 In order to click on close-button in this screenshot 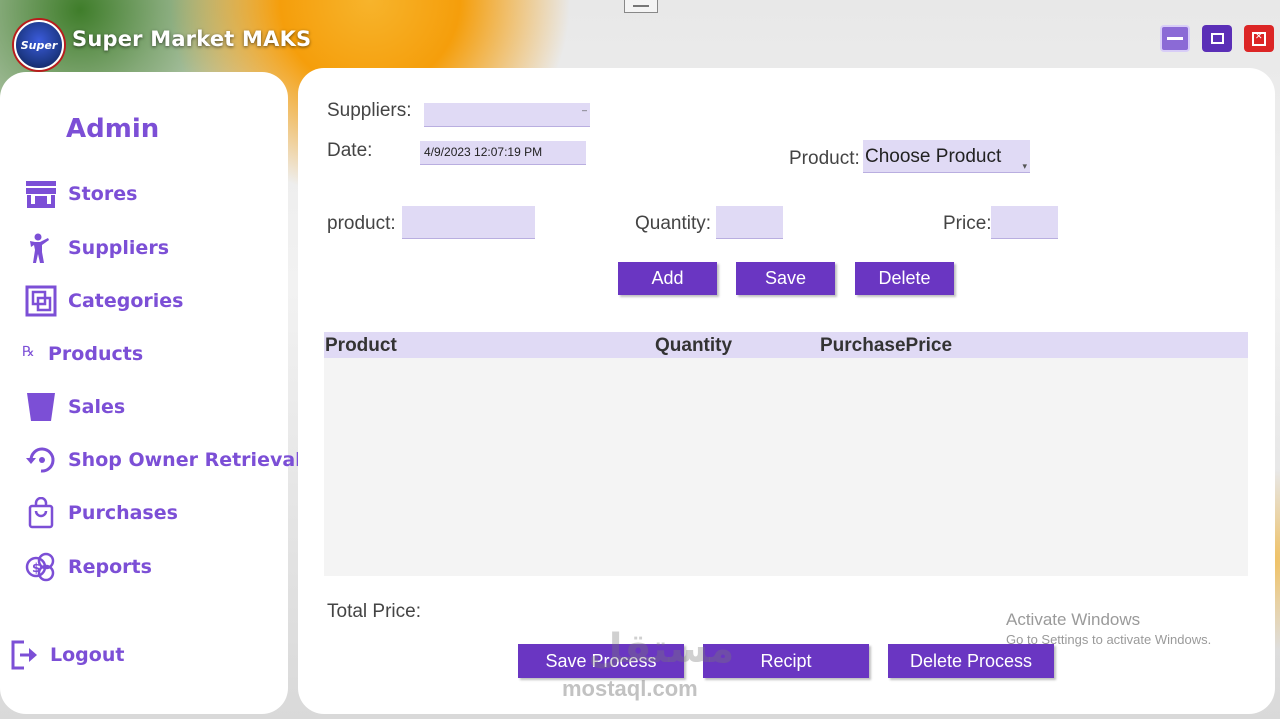, I will do `click(1259, 38)`.